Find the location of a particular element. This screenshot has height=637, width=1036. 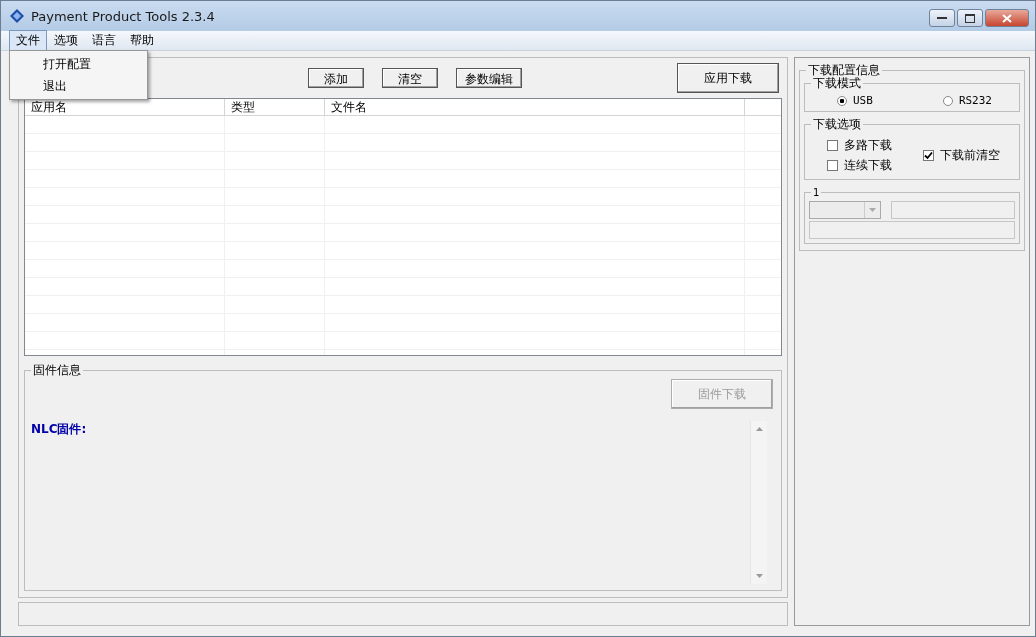

checkbox-label: 连续下载 is located at coordinates (868, 165).